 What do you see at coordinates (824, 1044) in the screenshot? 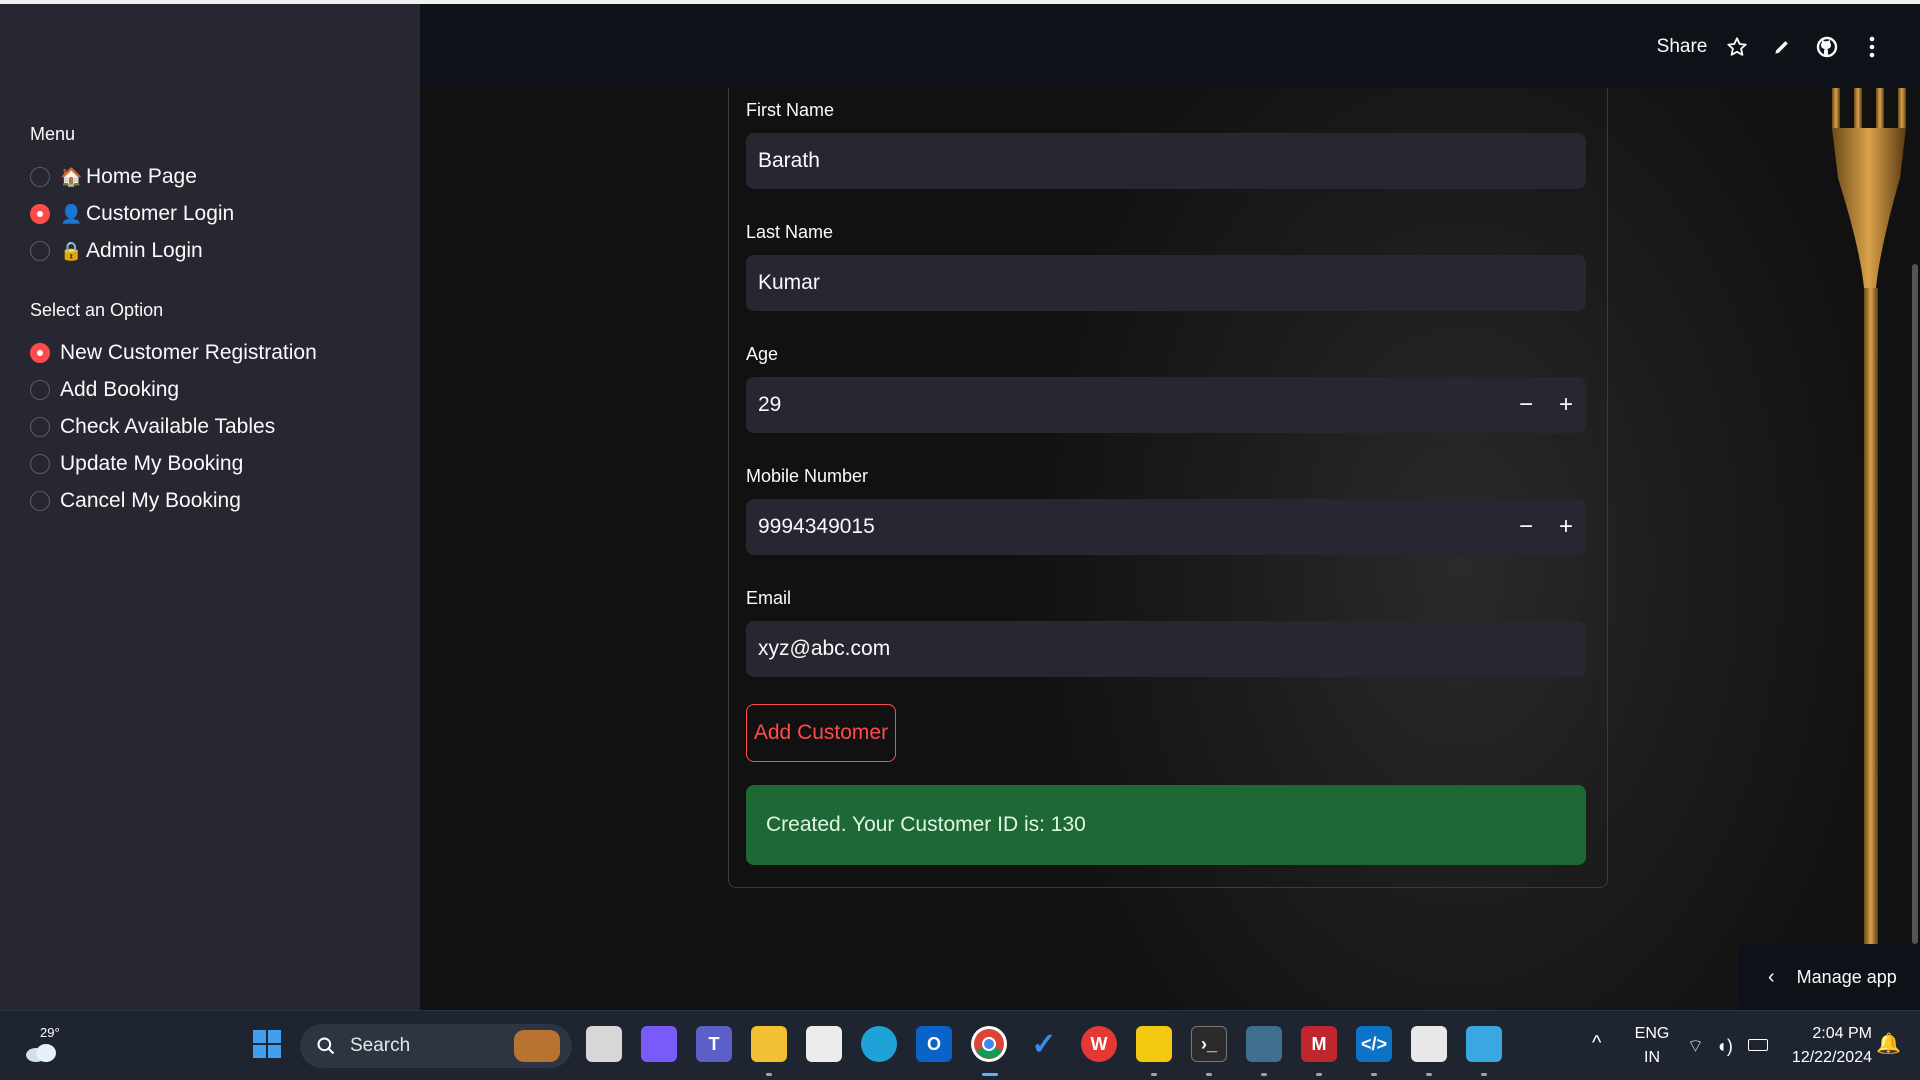
I see `microsoft-store-icon` at bounding box center [824, 1044].